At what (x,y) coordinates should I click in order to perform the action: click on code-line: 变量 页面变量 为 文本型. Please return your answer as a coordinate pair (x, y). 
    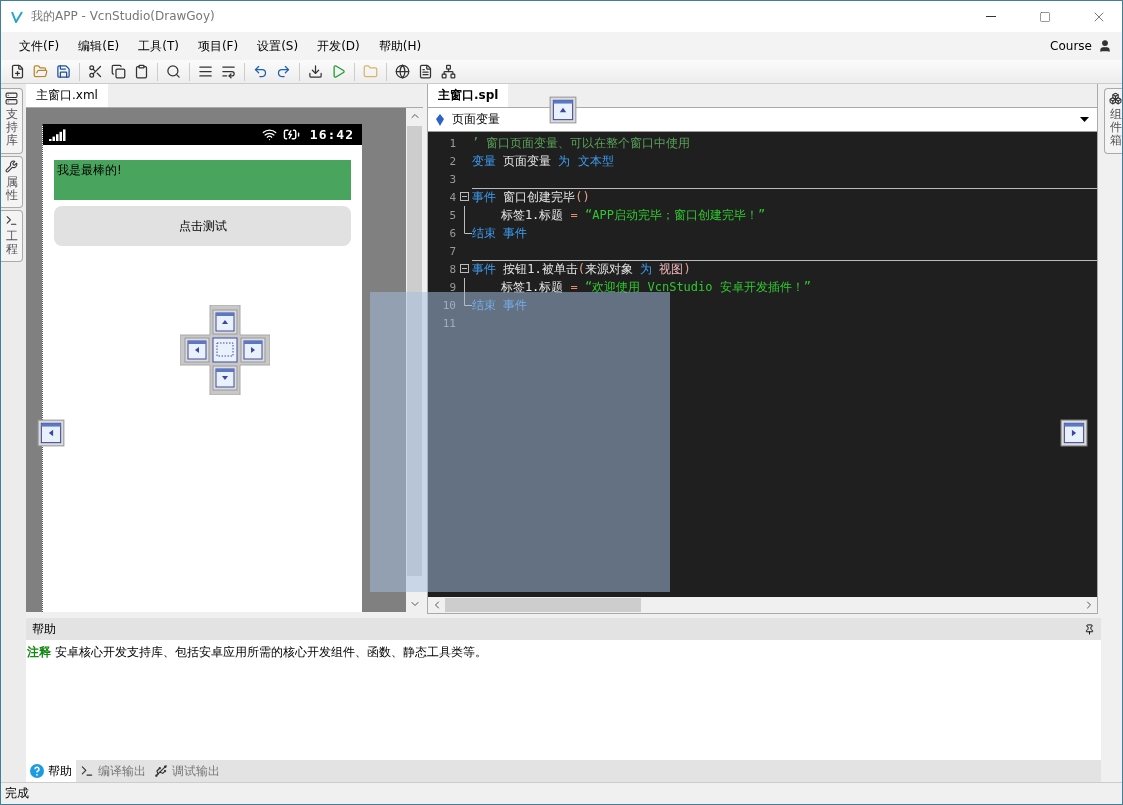
    Looking at the image, I should click on (543, 161).